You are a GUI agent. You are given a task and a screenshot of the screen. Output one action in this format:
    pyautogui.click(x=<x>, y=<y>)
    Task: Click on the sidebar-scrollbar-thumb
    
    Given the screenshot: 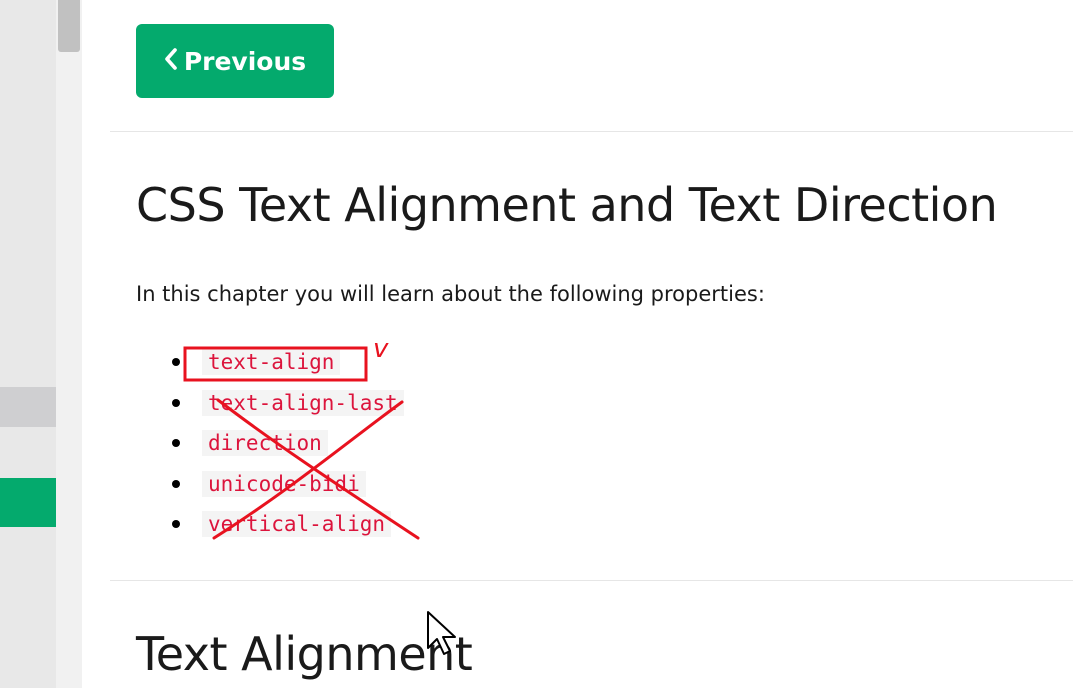 What is the action you would take?
    pyautogui.click(x=69, y=26)
    